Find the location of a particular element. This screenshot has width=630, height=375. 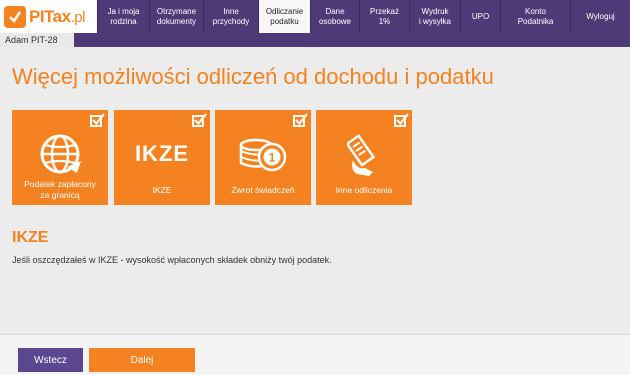

nav-upo: UPO is located at coordinates (481, 16).